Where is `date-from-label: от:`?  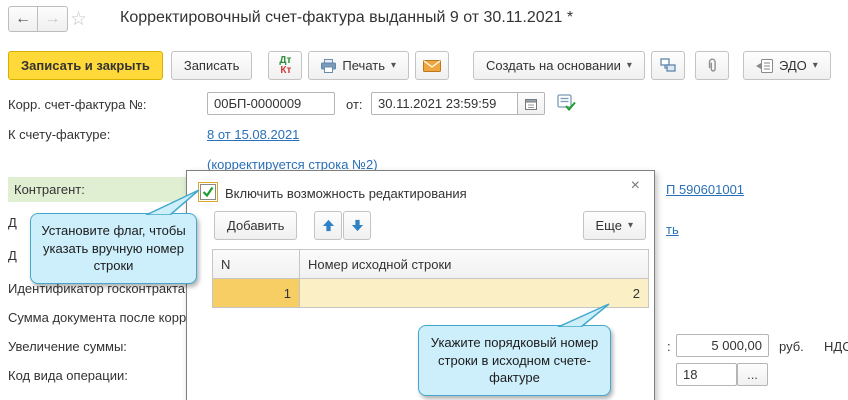
date-from-label: от: is located at coordinates (354, 104).